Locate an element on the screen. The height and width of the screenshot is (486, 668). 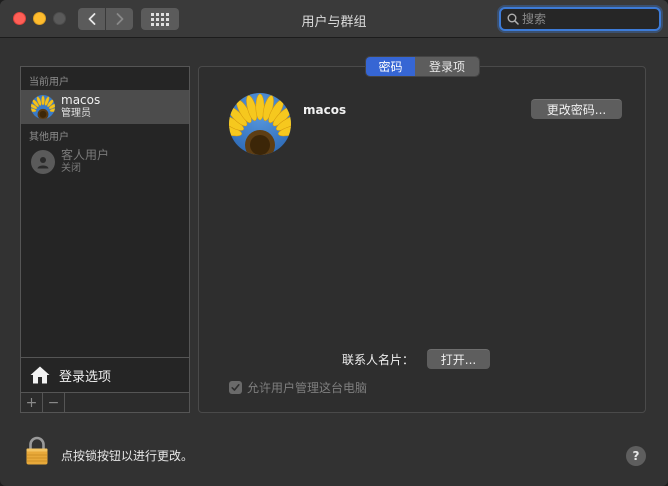
search-icon is located at coordinates (513, 19).